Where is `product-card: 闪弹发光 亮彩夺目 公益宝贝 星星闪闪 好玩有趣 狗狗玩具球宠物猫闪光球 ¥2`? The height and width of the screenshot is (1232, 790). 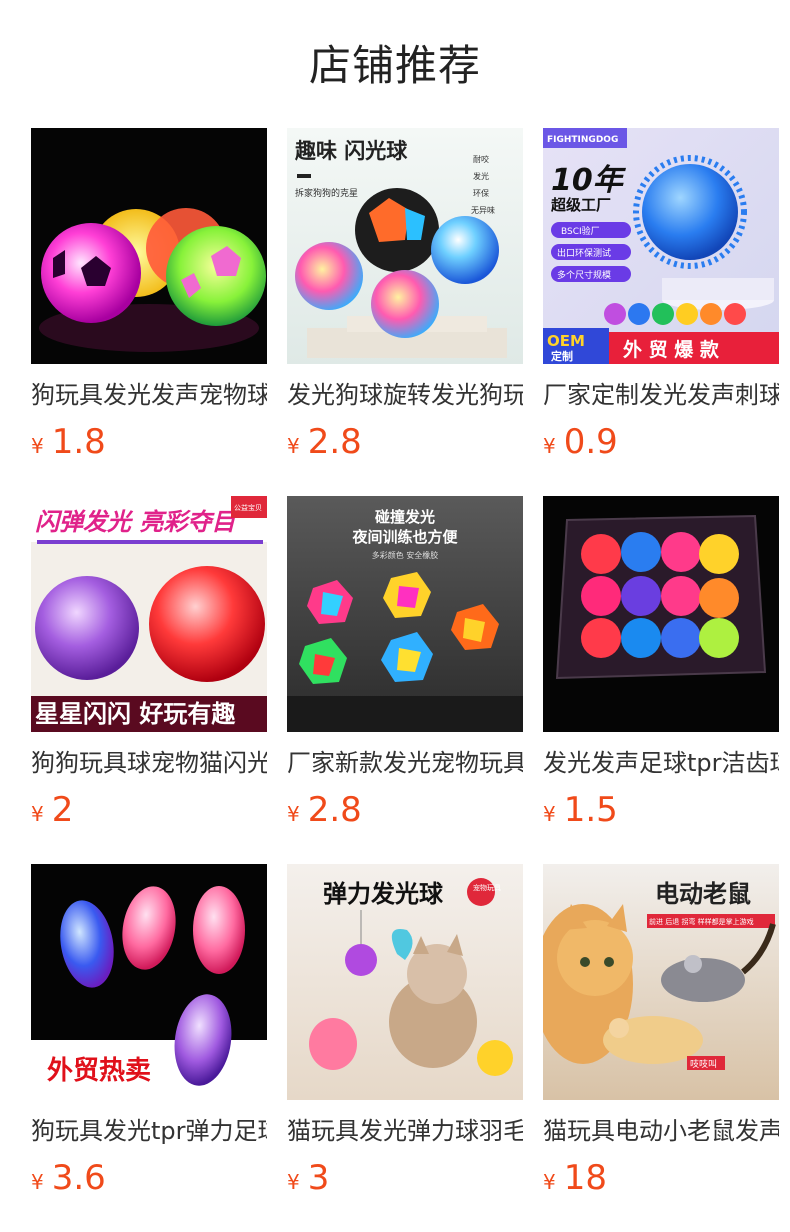 product-card: 闪弹发光 亮彩夺目 公益宝贝 星星闪闪 好玩有趣 狗狗玩具球宠物猫闪光球 ¥2 is located at coordinates (149, 680).